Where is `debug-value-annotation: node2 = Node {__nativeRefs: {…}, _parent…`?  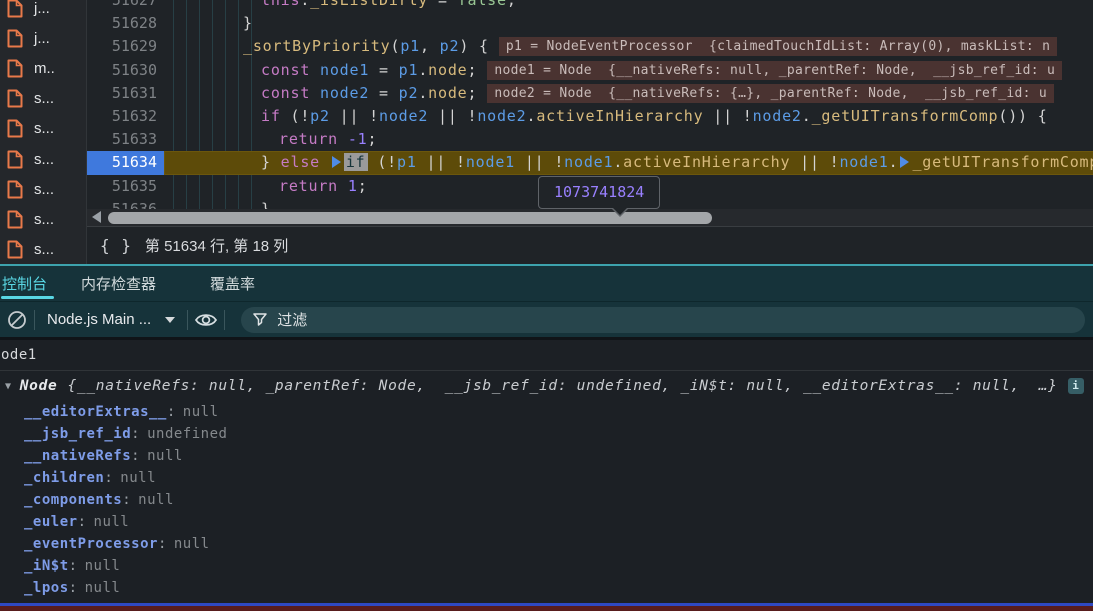 debug-value-annotation: node2 = Node {__nativeRefs: {…}, _parent… is located at coordinates (770, 93).